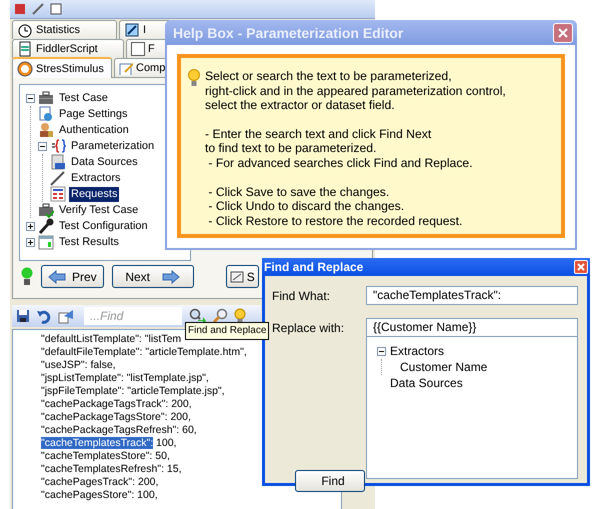 The width and height of the screenshot is (601, 509). I want to click on code-line: "cachePagesTrack": 200,, so click(99, 482).